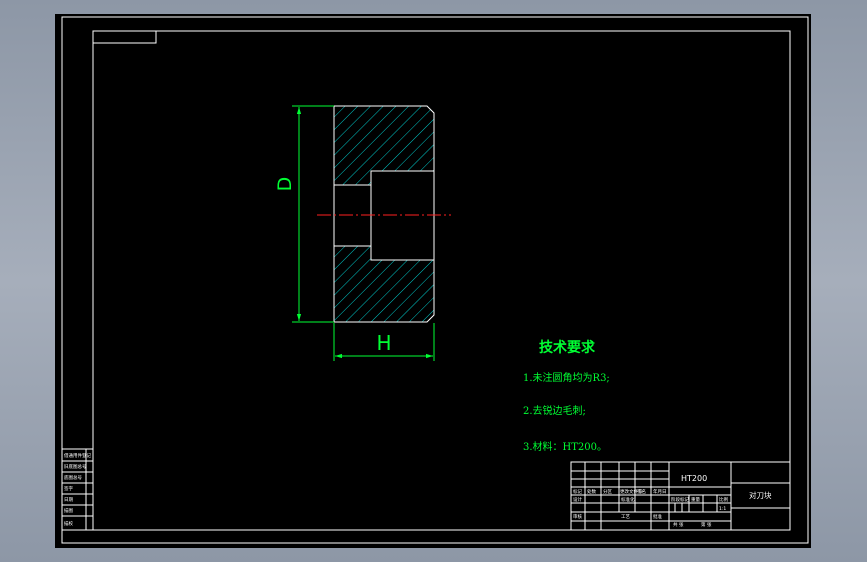  Describe the element at coordinates (384, 284) in the screenshot. I see `section-lower` at that location.